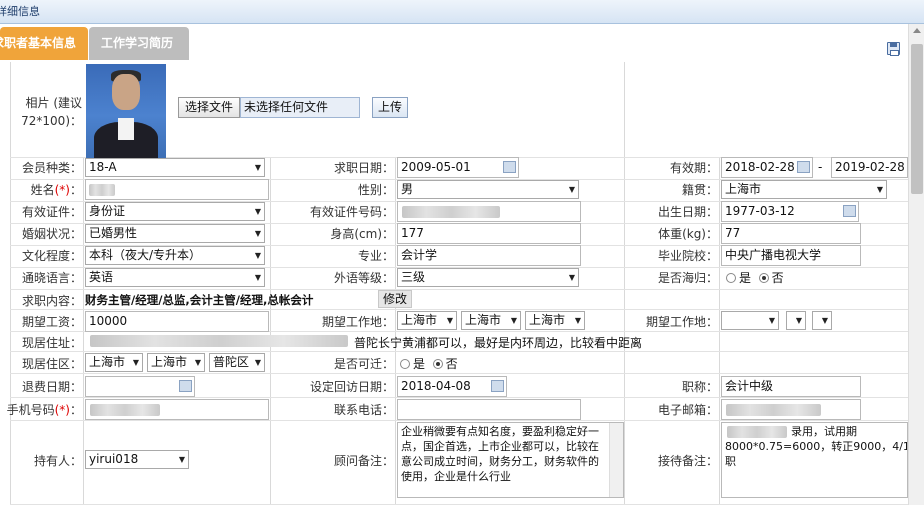 This screenshot has width=924, height=505. What do you see at coordinates (814, 460) in the screenshot?
I see `reception-note-textarea: 录用，试用期 8000*0.75=6000，转正9000，4/10, 职` at bounding box center [814, 460].